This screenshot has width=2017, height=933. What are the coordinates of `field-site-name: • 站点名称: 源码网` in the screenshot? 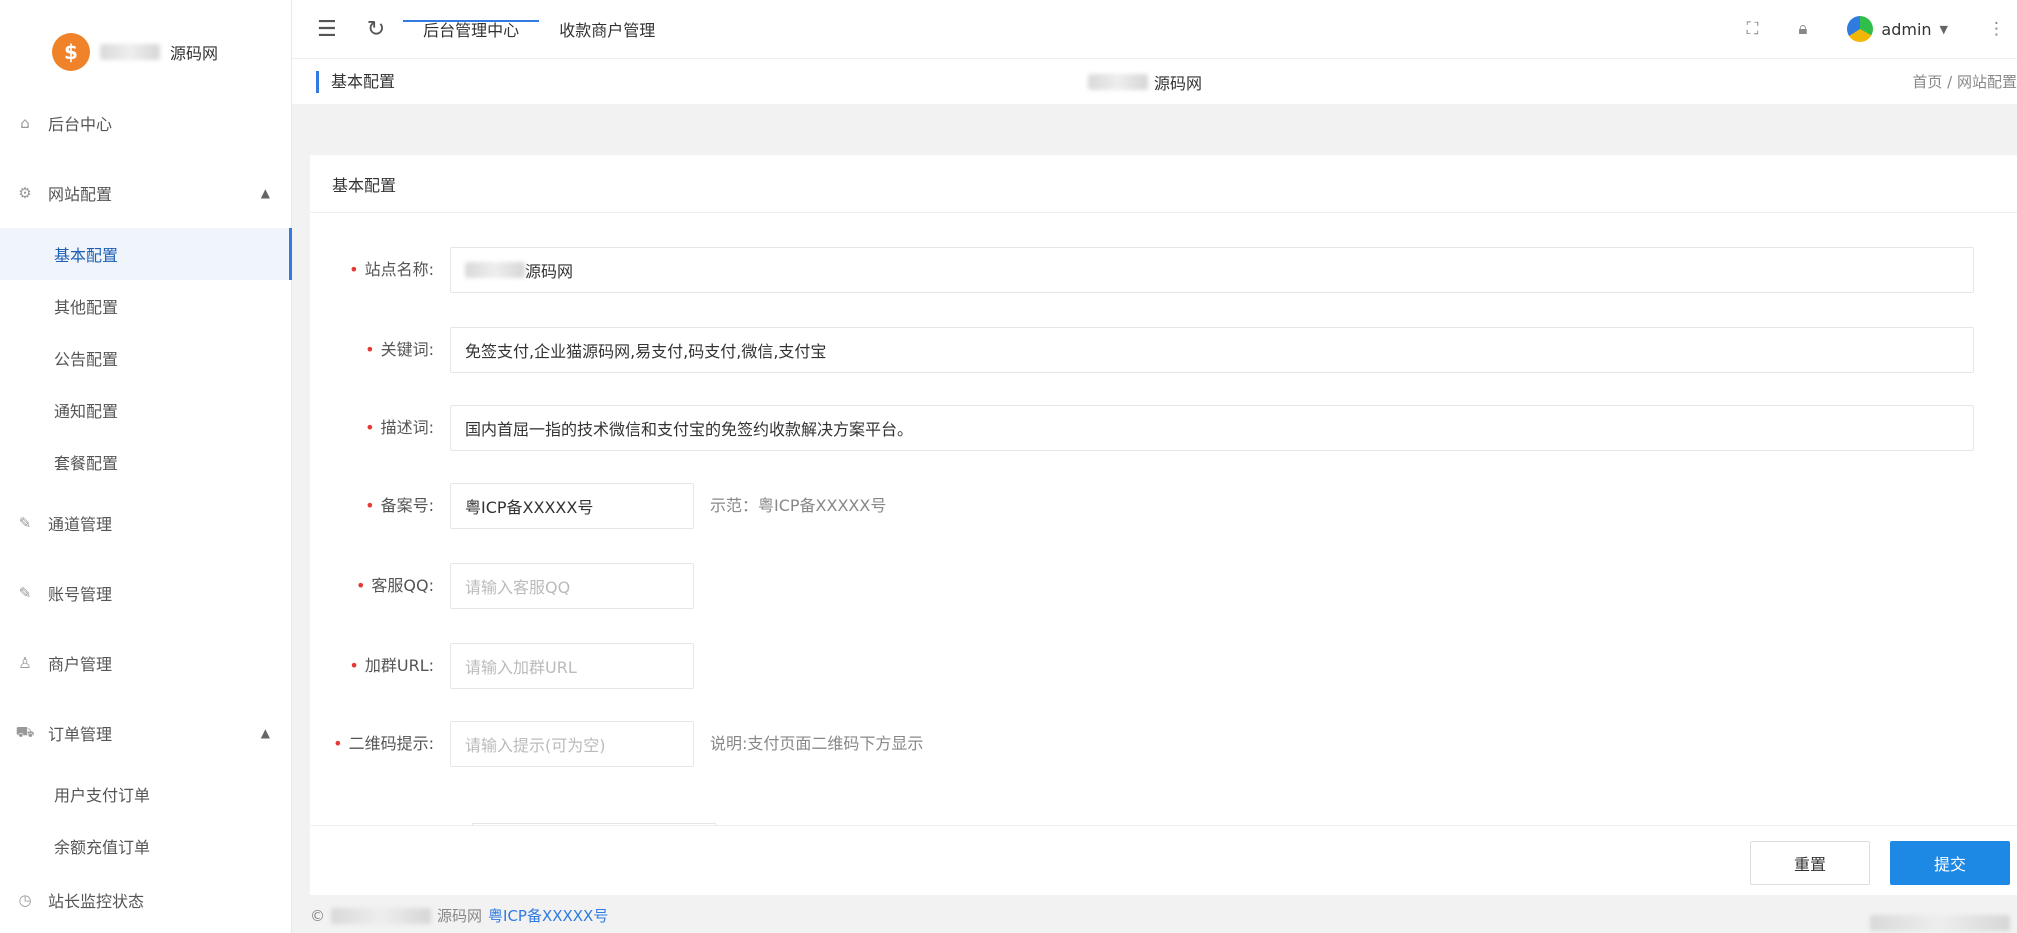 It's located at (1142, 270).